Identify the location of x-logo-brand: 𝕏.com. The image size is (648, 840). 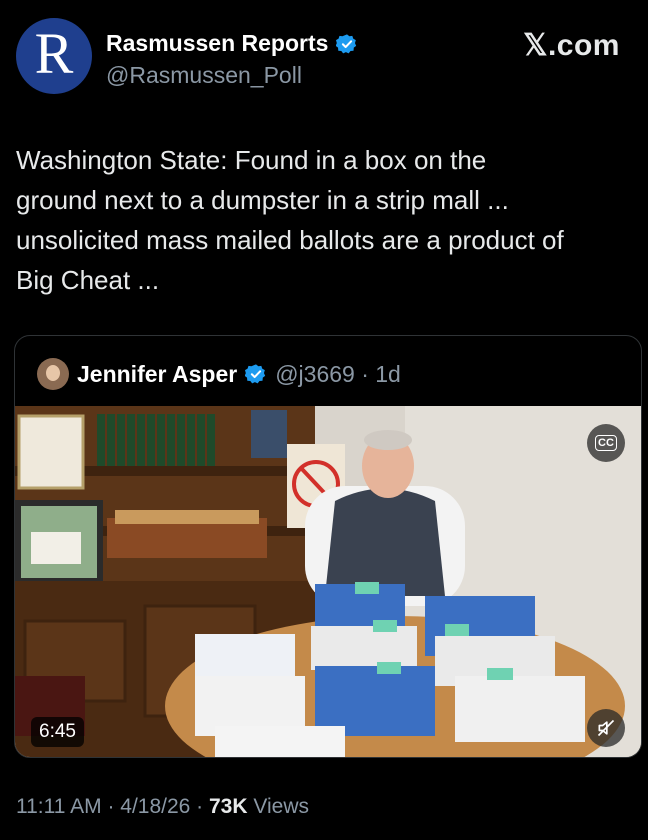
(571, 45).